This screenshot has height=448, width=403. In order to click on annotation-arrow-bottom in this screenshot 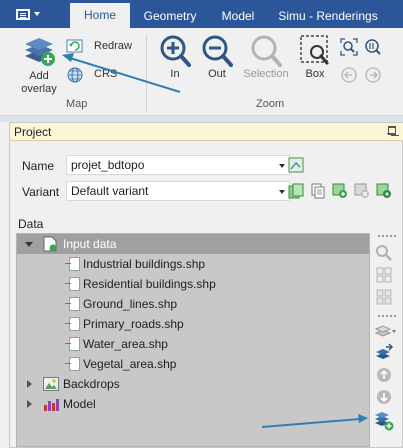, I will do `click(314, 421)`.